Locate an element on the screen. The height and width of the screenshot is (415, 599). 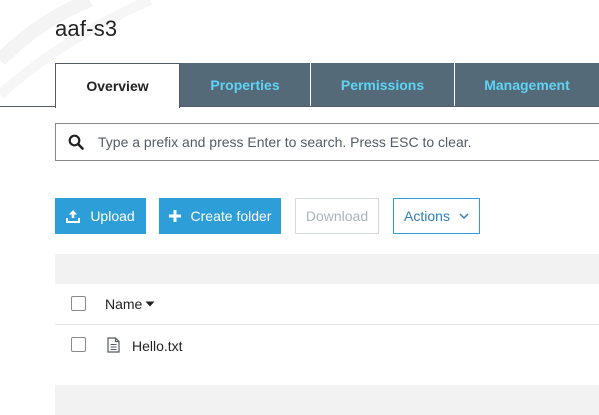
tab-properties: Properties is located at coordinates (245, 84).